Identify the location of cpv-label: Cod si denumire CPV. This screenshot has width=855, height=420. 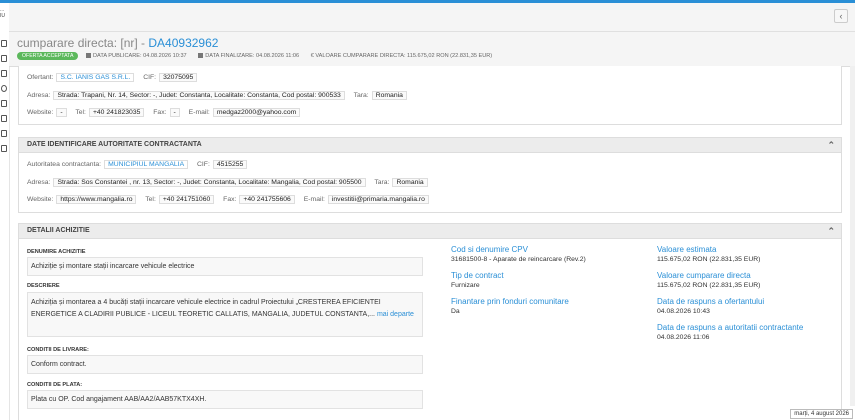
(489, 249).